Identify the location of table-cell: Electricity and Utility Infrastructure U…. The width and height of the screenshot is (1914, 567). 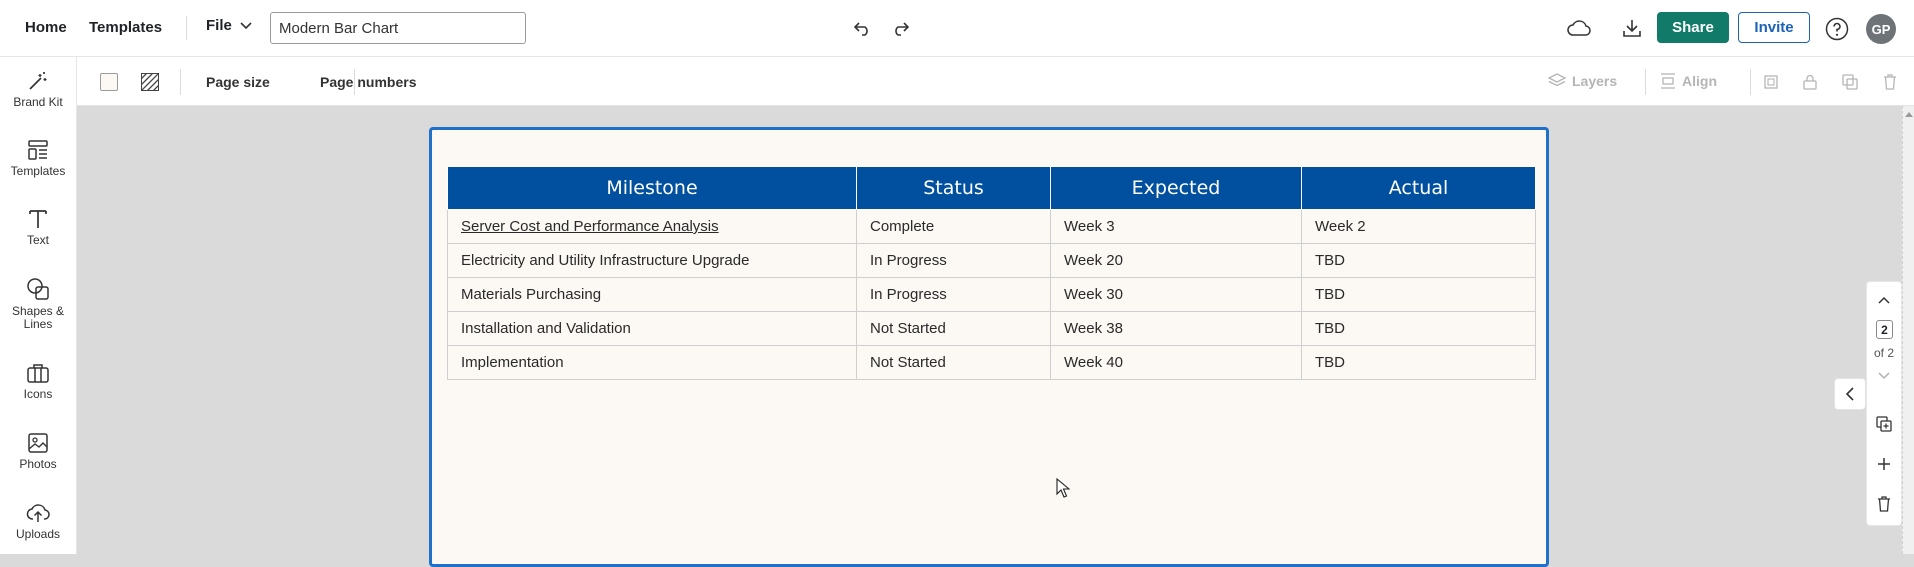
(652, 260).